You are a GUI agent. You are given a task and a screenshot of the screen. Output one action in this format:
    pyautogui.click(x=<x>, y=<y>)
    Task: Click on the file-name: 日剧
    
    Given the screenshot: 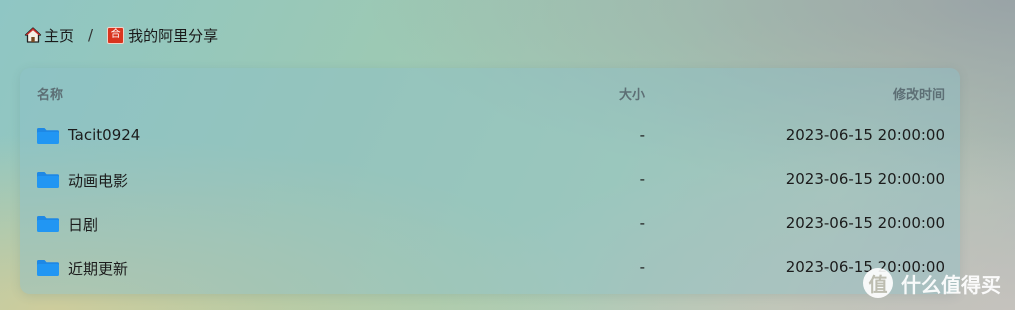 What is the action you would take?
    pyautogui.click(x=83, y=225)
    